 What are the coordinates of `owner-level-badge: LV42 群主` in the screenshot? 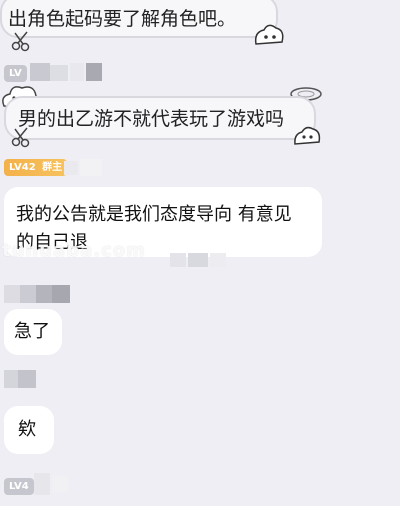 It's located at (36, 167).